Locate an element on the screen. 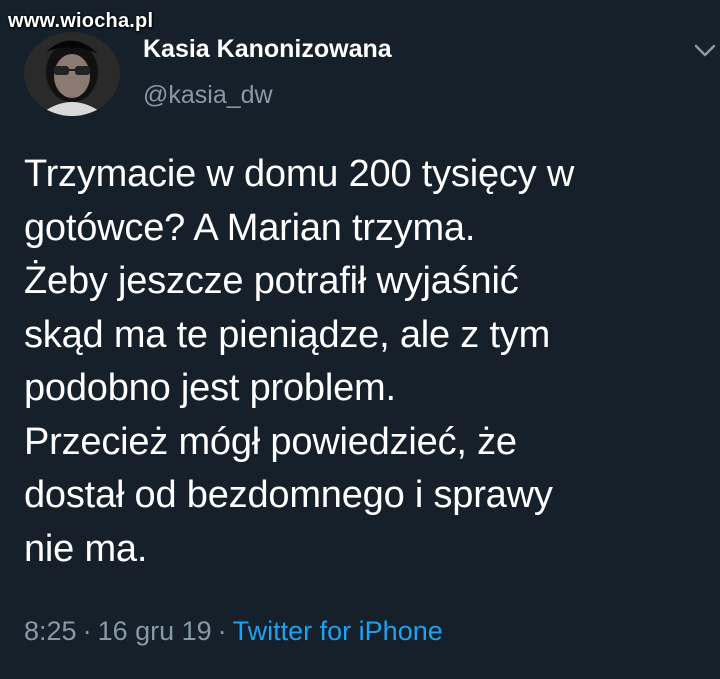 The width and height of the screenshot is (720, 679). tweet-header: Kasia Kanonizowana @kasia_dw is located at coordinates (372, 77).